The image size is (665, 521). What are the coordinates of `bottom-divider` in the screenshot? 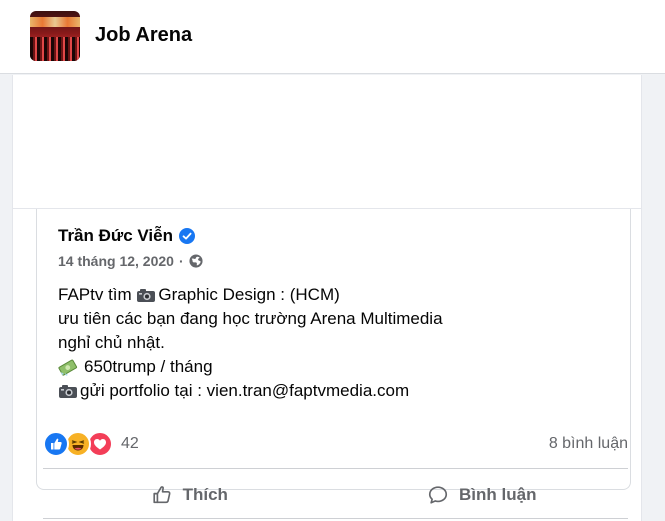 It's located at (335, 518).